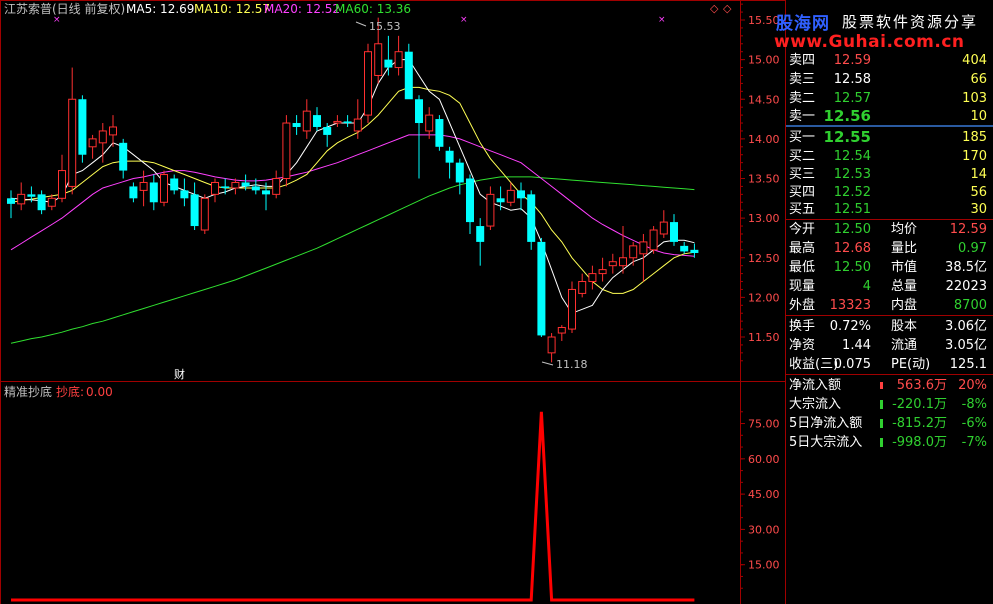 The width and height of the screenshot is (993, 604). What do you see at coordinates (888, 385) in the screenshot?
I see `flow-row-net: 净流入额 563.6万 20%` at bounding box center [888, 385].